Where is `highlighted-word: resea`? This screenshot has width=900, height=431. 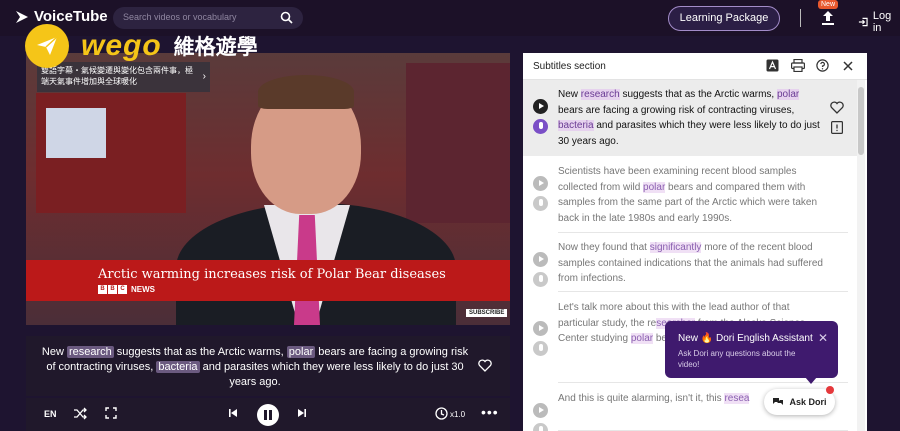
highlighted-word: resea is located at coordinates (737, 398).